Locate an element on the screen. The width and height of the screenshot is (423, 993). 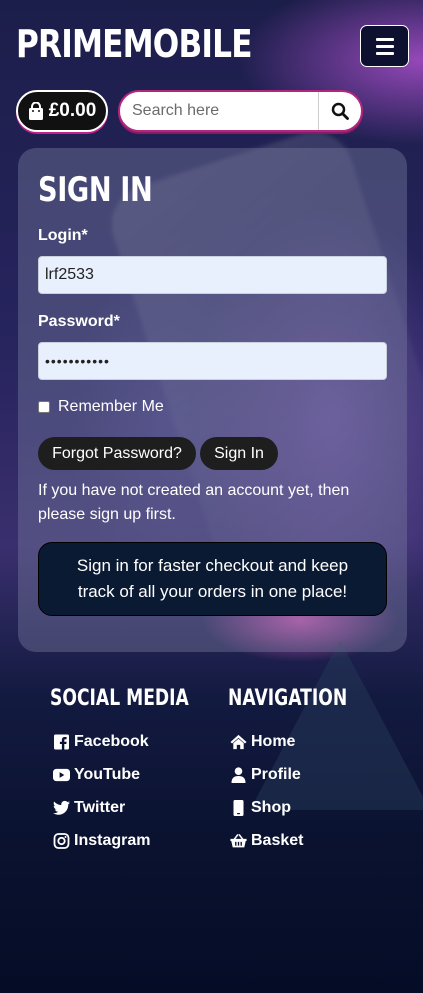
search-button is located at coordinates (339, 111).